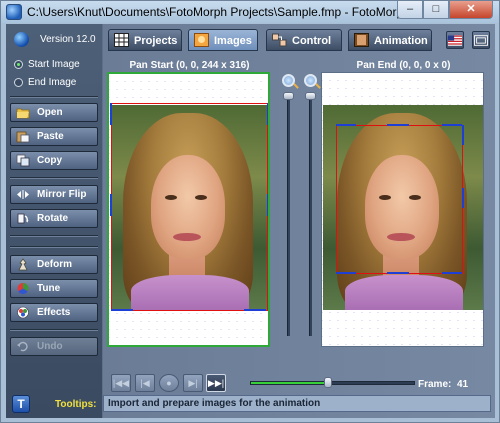  Describe the element at coordinates (76, 404) in the screenshot. I see `tooltips-label: Tooltips:` at that location.